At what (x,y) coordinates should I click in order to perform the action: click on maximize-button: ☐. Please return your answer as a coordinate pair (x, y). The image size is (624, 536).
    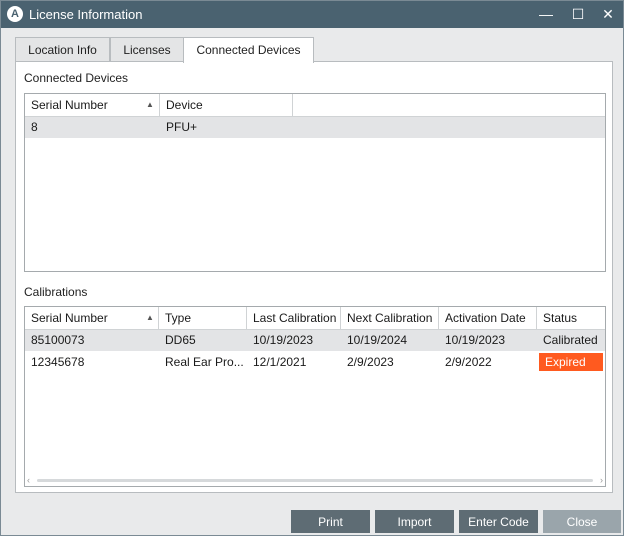
    Looking at the image, I should click on (578, 14).